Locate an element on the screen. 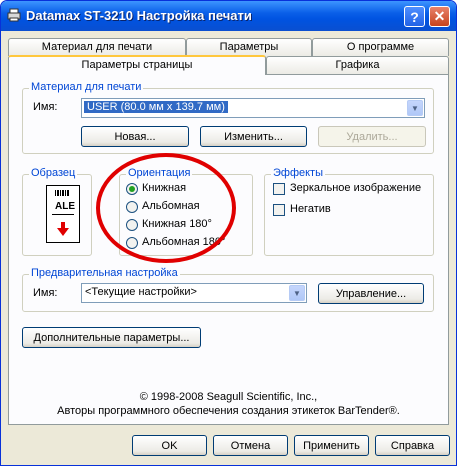 This screenshot has height=466, width=457. preset-name-label: Имя: is located at coordinates (45, 293).